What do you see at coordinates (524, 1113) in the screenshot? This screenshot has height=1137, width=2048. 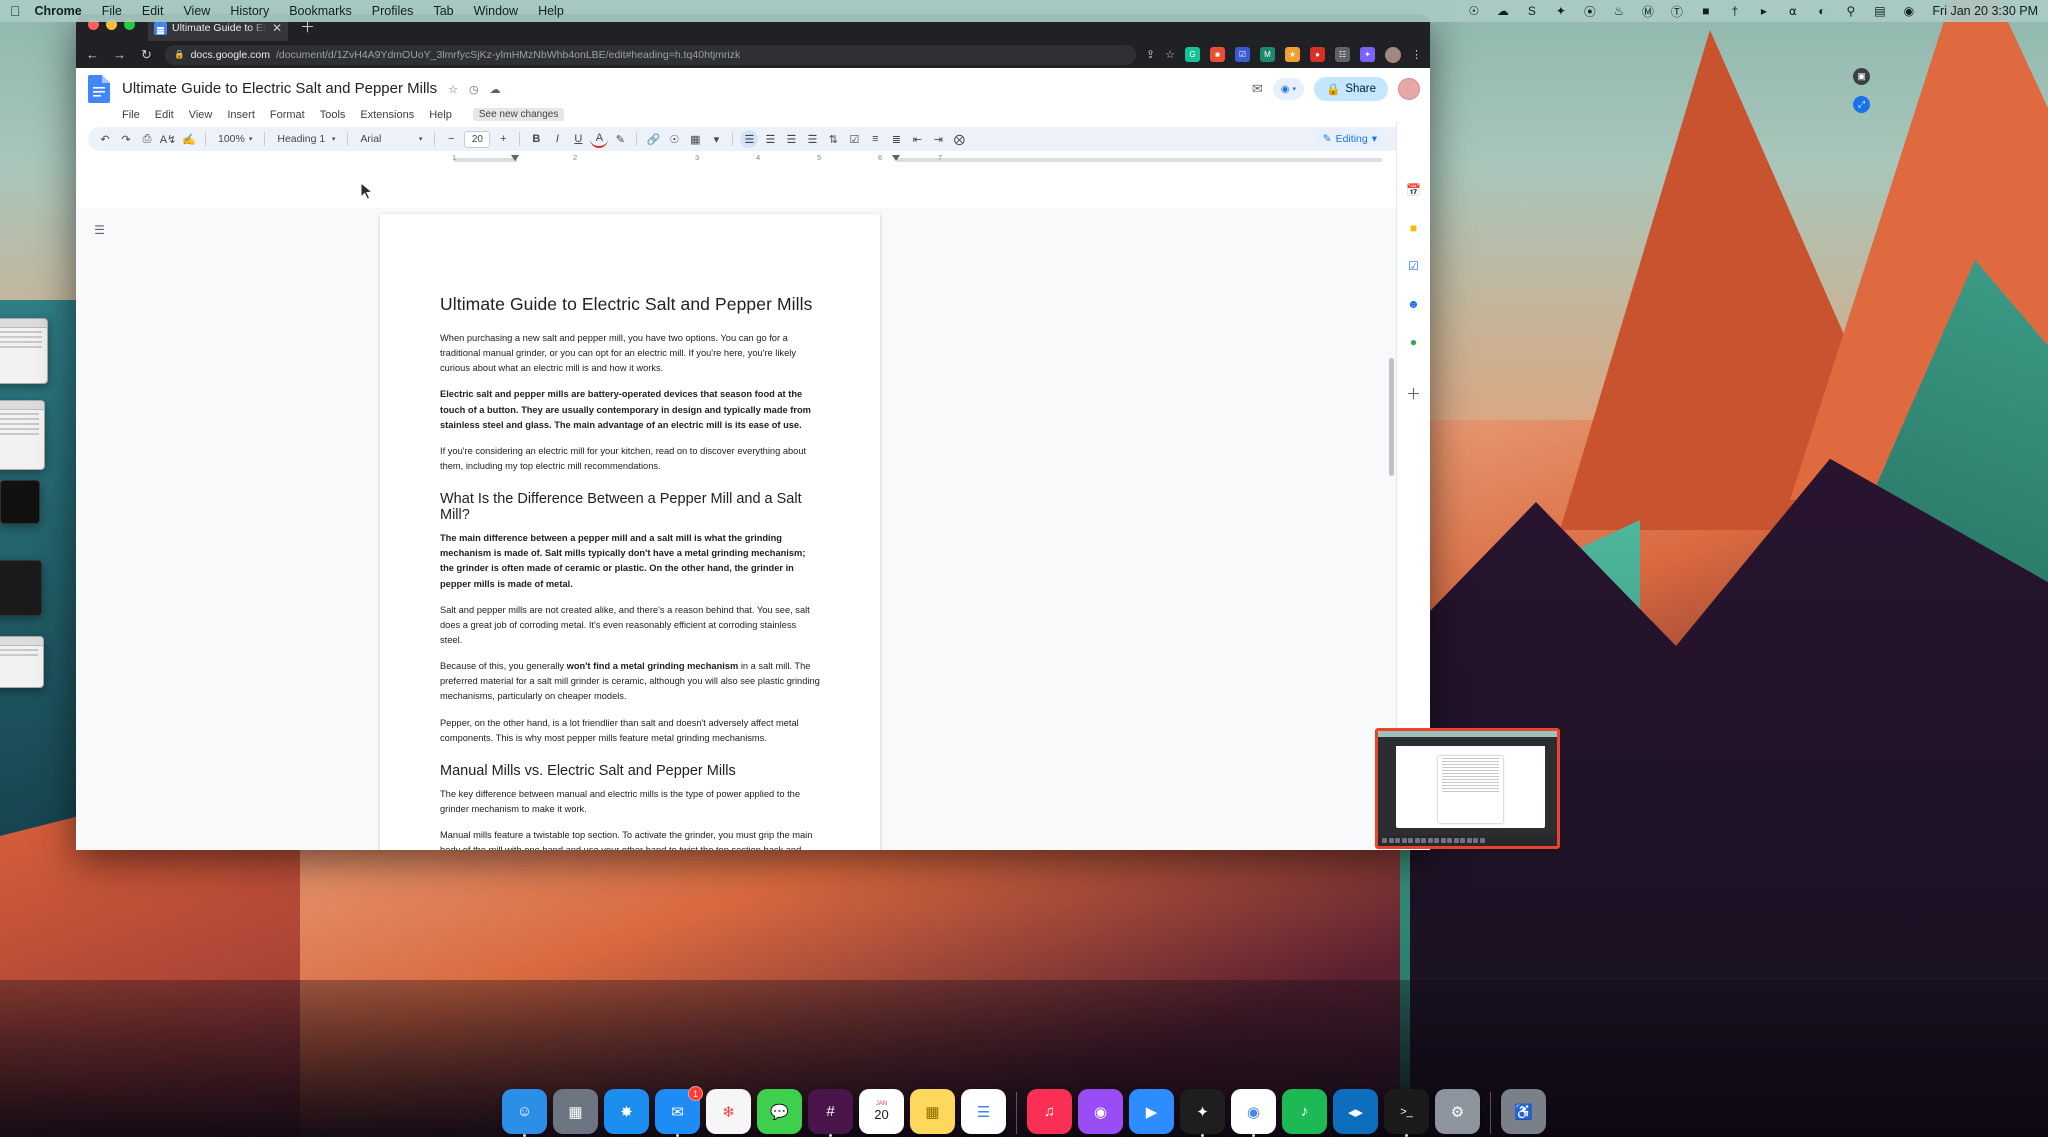 I see `dock-item-finder: ☺` at bounding box center [524, 1113].